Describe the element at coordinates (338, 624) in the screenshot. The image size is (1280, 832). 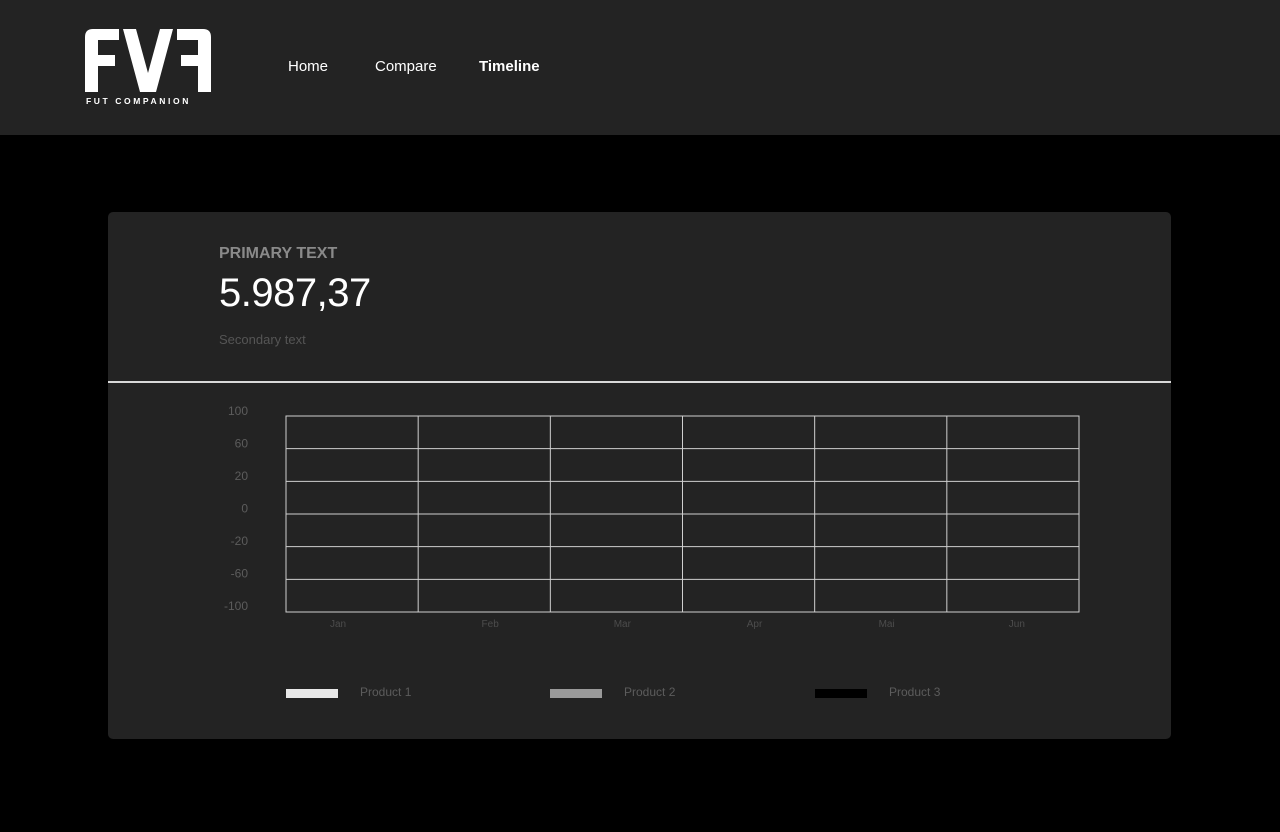
I see `chart-x-tick-label: Jan` at that location.